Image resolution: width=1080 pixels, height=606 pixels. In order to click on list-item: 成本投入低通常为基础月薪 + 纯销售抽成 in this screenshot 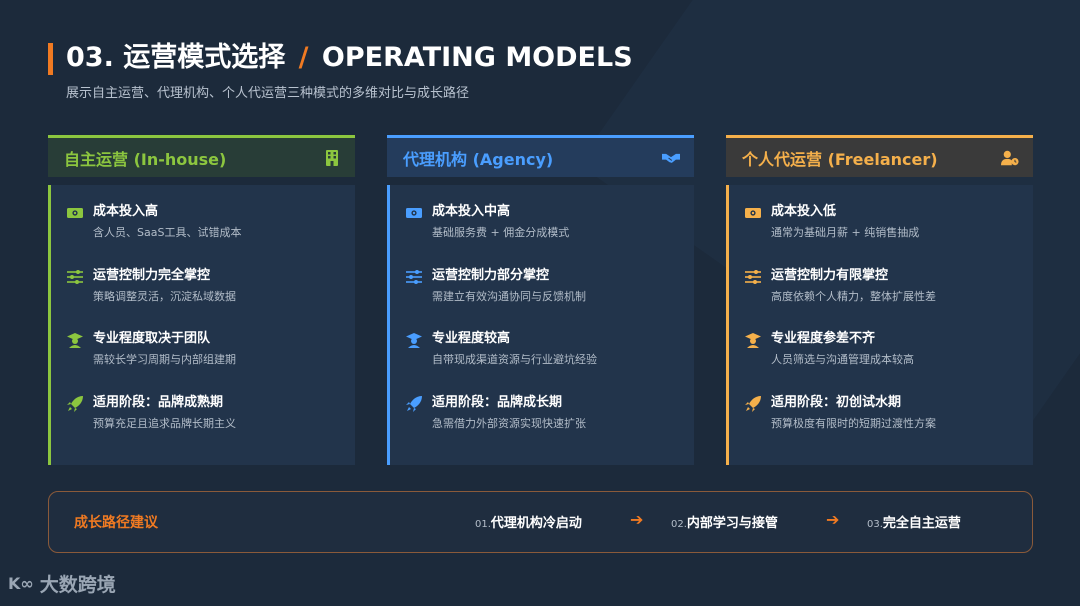, I will do `click(882, 235)`.